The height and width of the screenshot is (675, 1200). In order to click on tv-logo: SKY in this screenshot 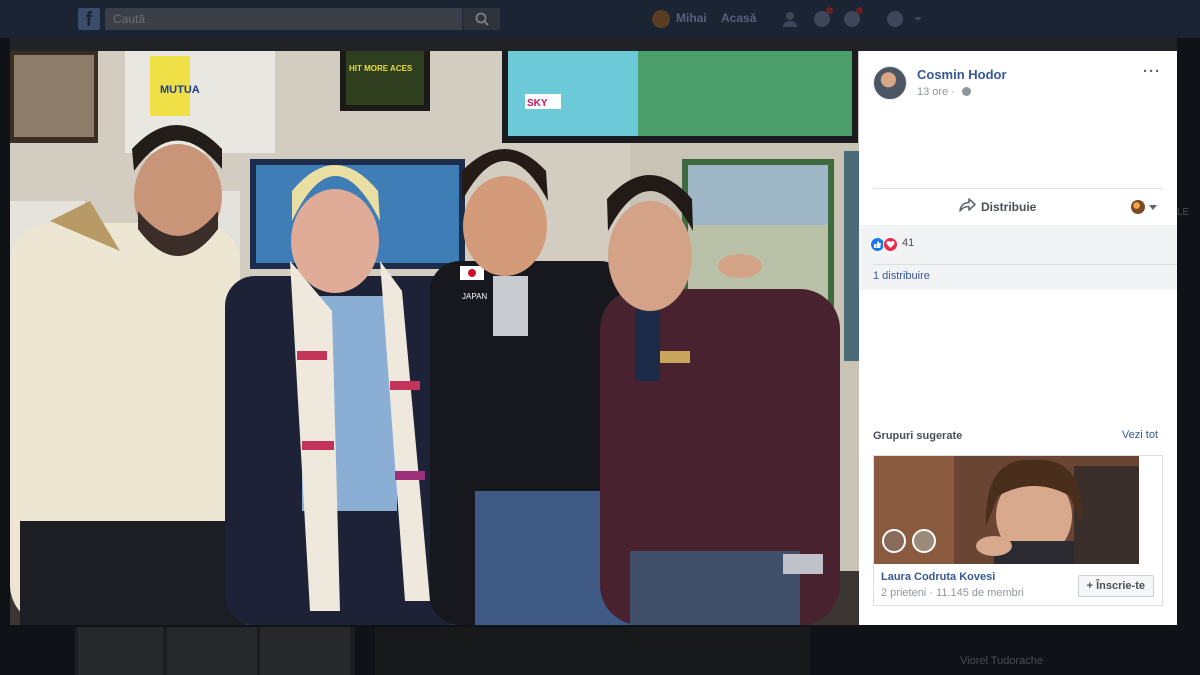, I will do `click(537, 103)`.